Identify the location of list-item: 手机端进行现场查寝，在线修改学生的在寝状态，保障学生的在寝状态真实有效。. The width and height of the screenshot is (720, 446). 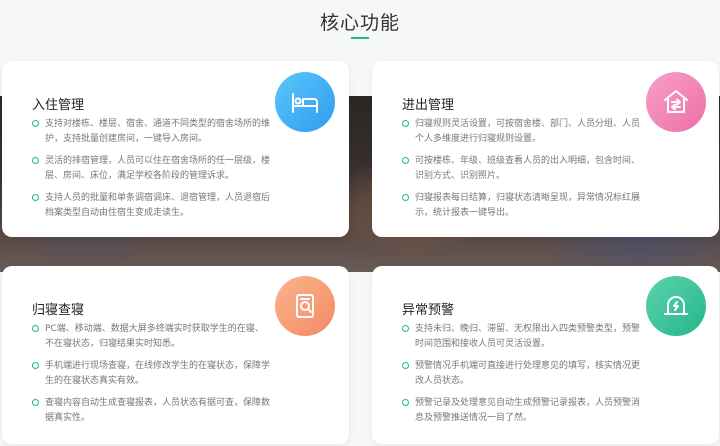
(152, 374).